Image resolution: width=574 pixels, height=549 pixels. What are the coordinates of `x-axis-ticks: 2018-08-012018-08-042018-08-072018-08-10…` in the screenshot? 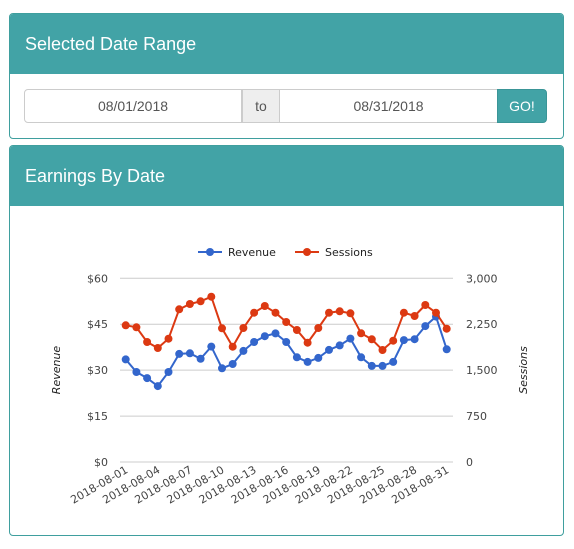 It's located at (259, 484).